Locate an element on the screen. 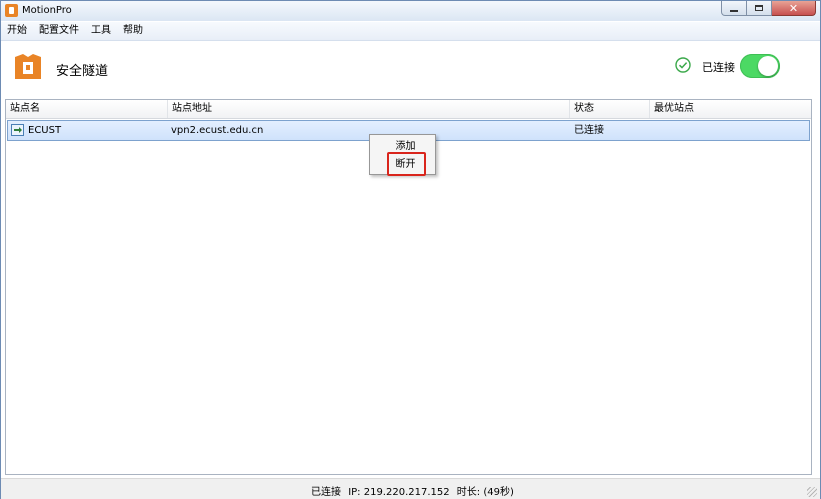 Image resolution: width=821 pixels, height=499 pixels. site-address-cell: vpn2.ecust.edu.cn is located at coordinates (217, 130).